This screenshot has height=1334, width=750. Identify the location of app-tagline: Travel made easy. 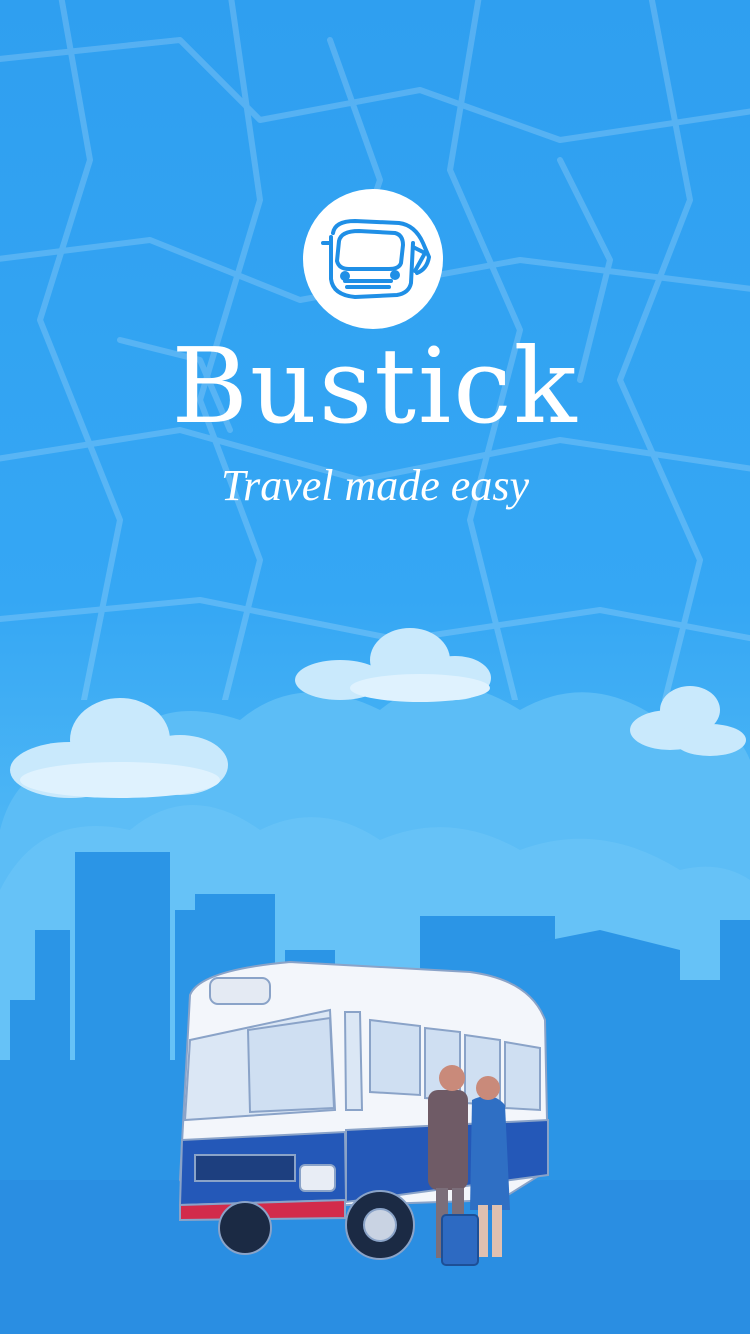
(375, 485).